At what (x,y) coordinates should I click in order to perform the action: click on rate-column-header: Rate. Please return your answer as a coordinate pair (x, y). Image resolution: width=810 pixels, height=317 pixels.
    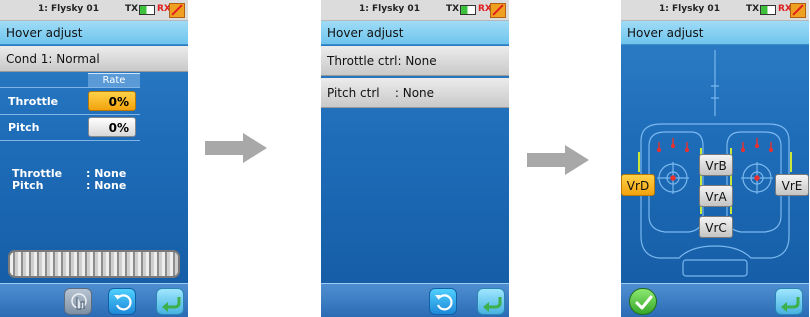
    Looking at the image, I should click on (114, 80).